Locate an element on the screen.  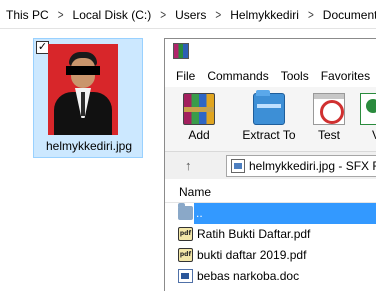
view-button: V is located at coordinates (367, 117).